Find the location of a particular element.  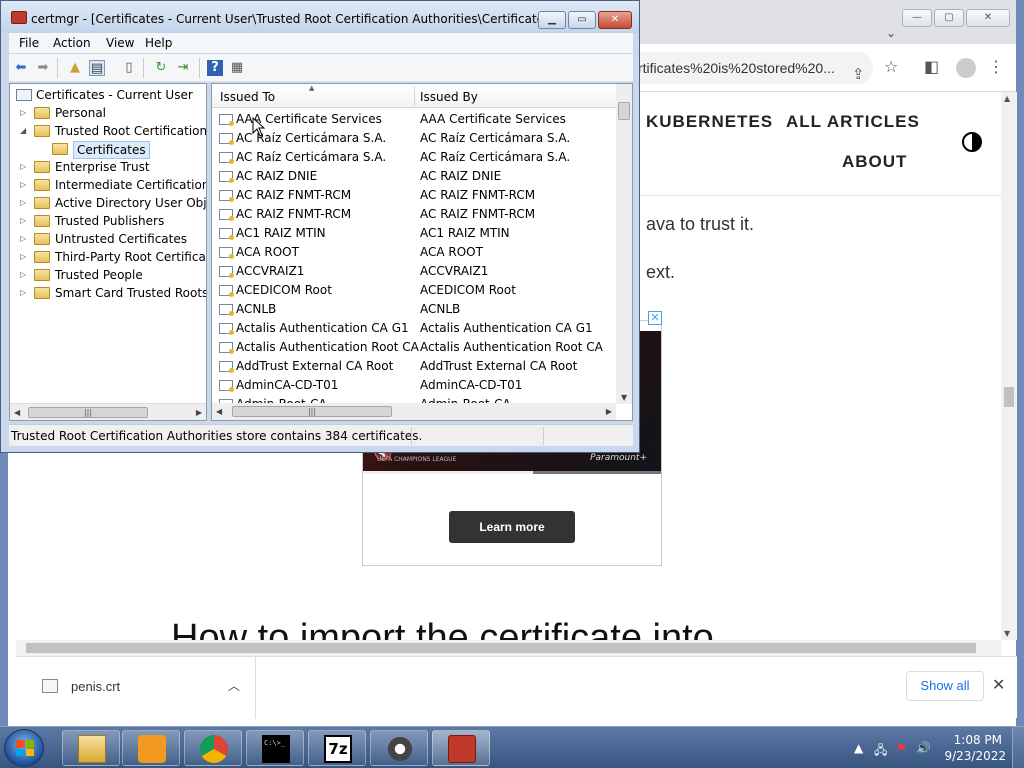

menu-help: Help is located at coordinates (158, 43).